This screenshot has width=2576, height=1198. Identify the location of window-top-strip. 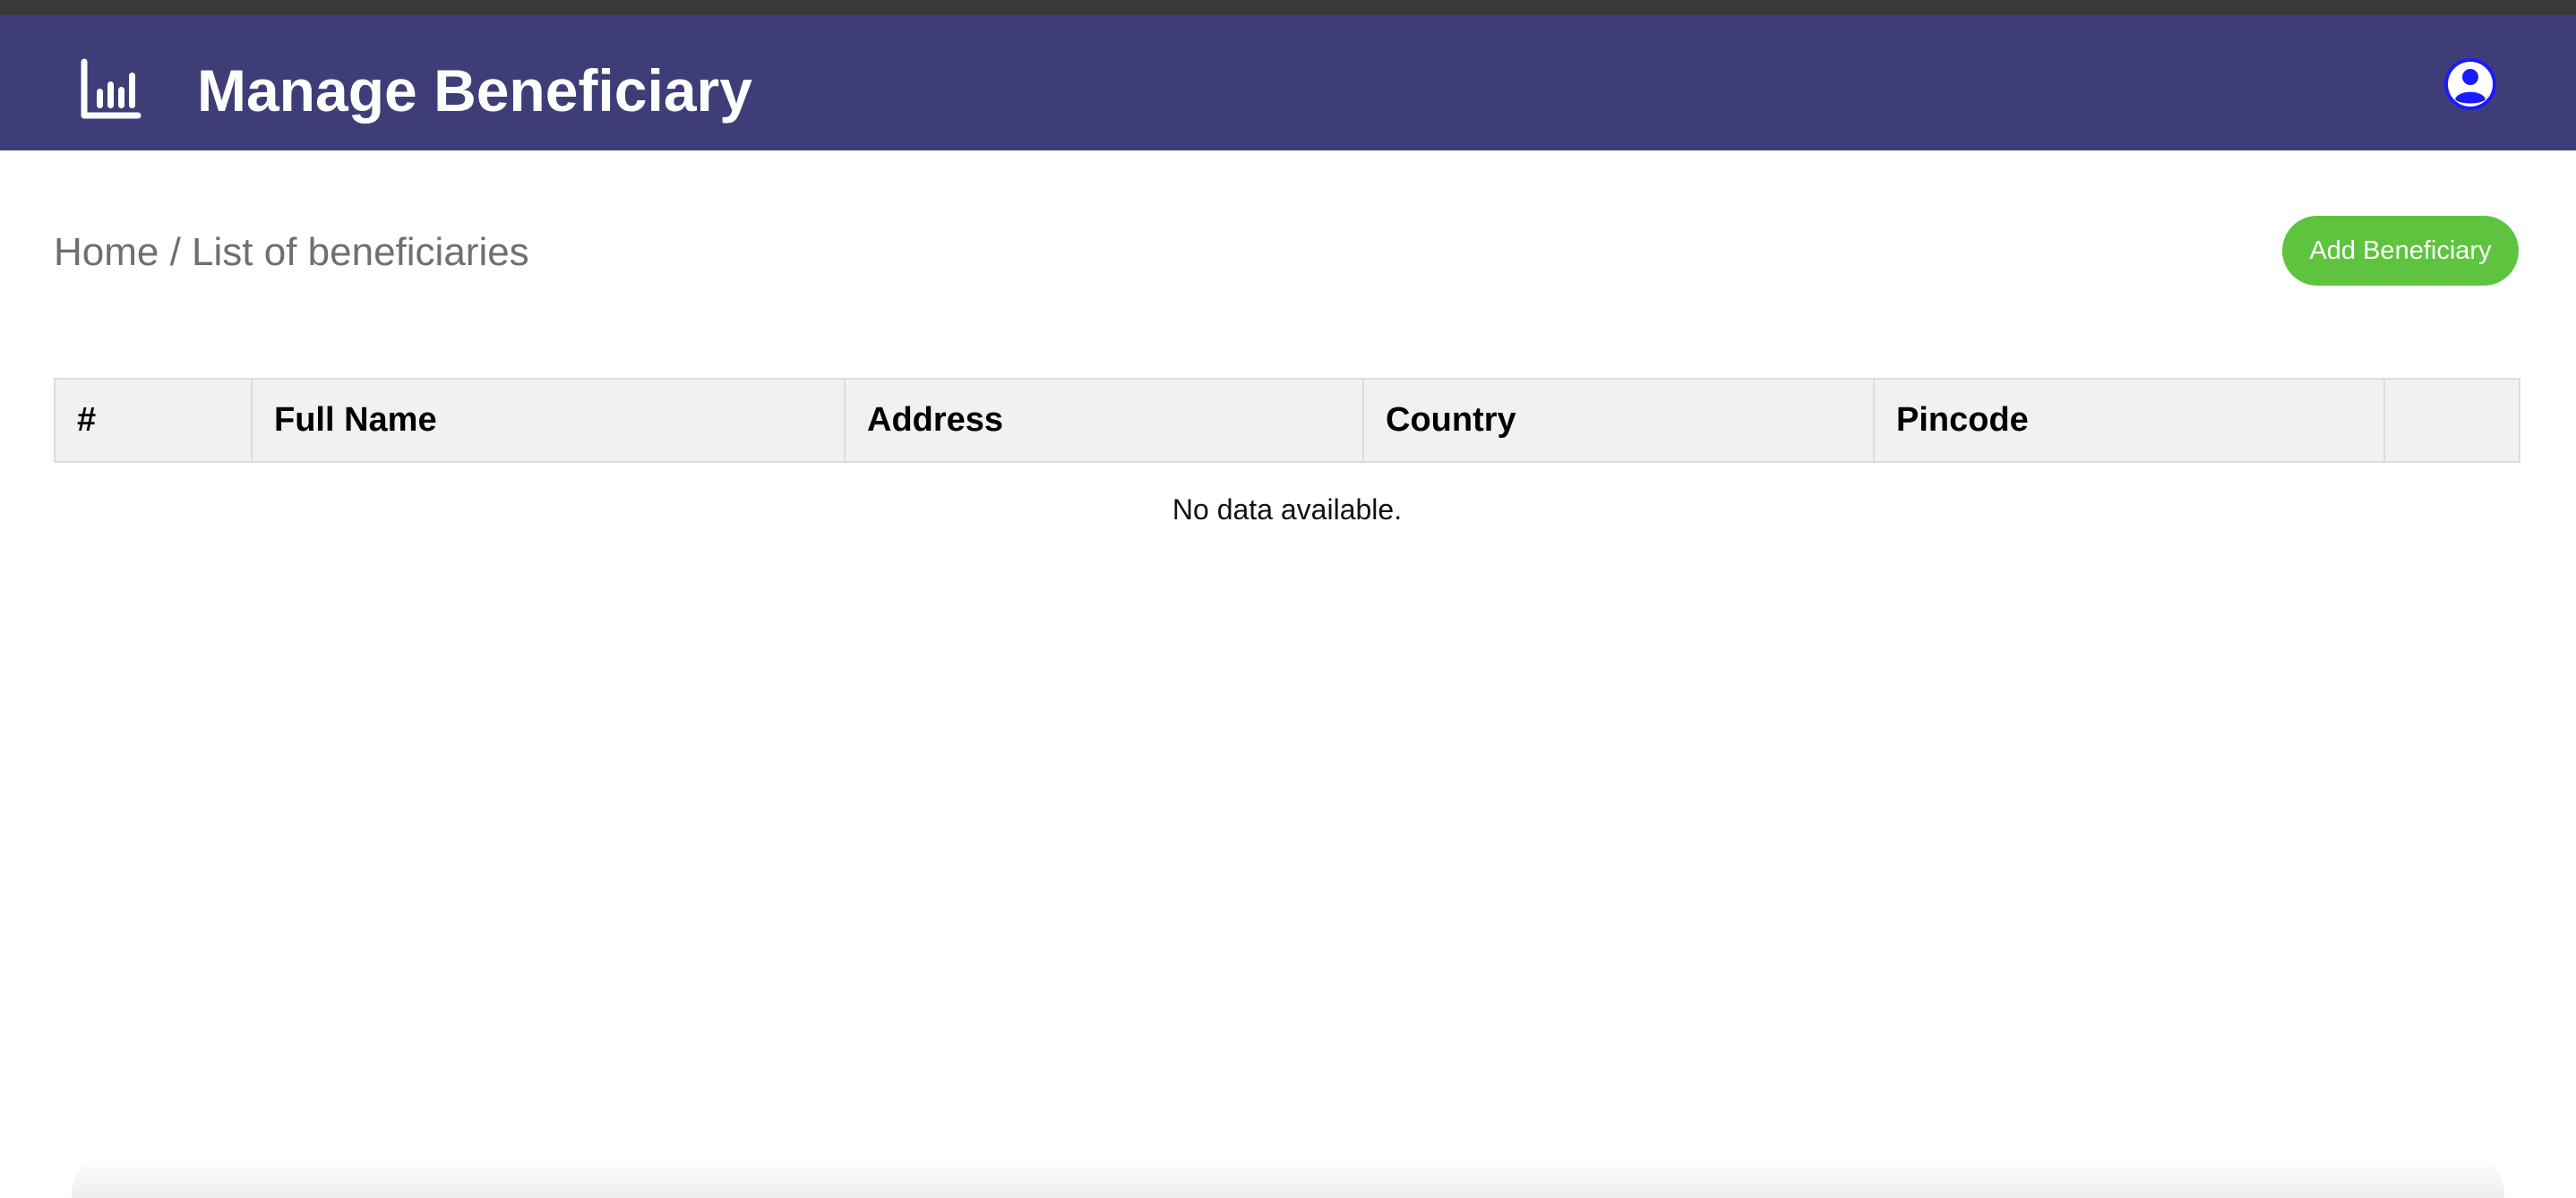
(1288, 7).